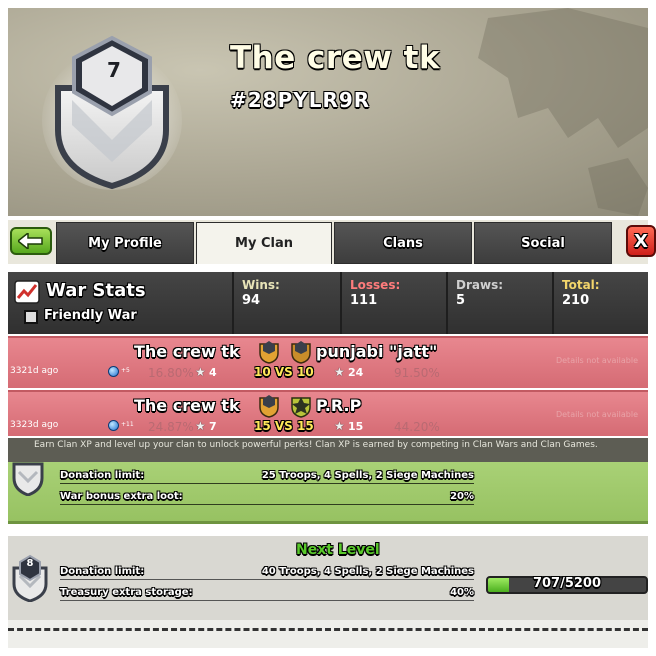  Describe the element at coordinates (462, 496) in the screenshot. I see `perk-value: 20%` at that location.